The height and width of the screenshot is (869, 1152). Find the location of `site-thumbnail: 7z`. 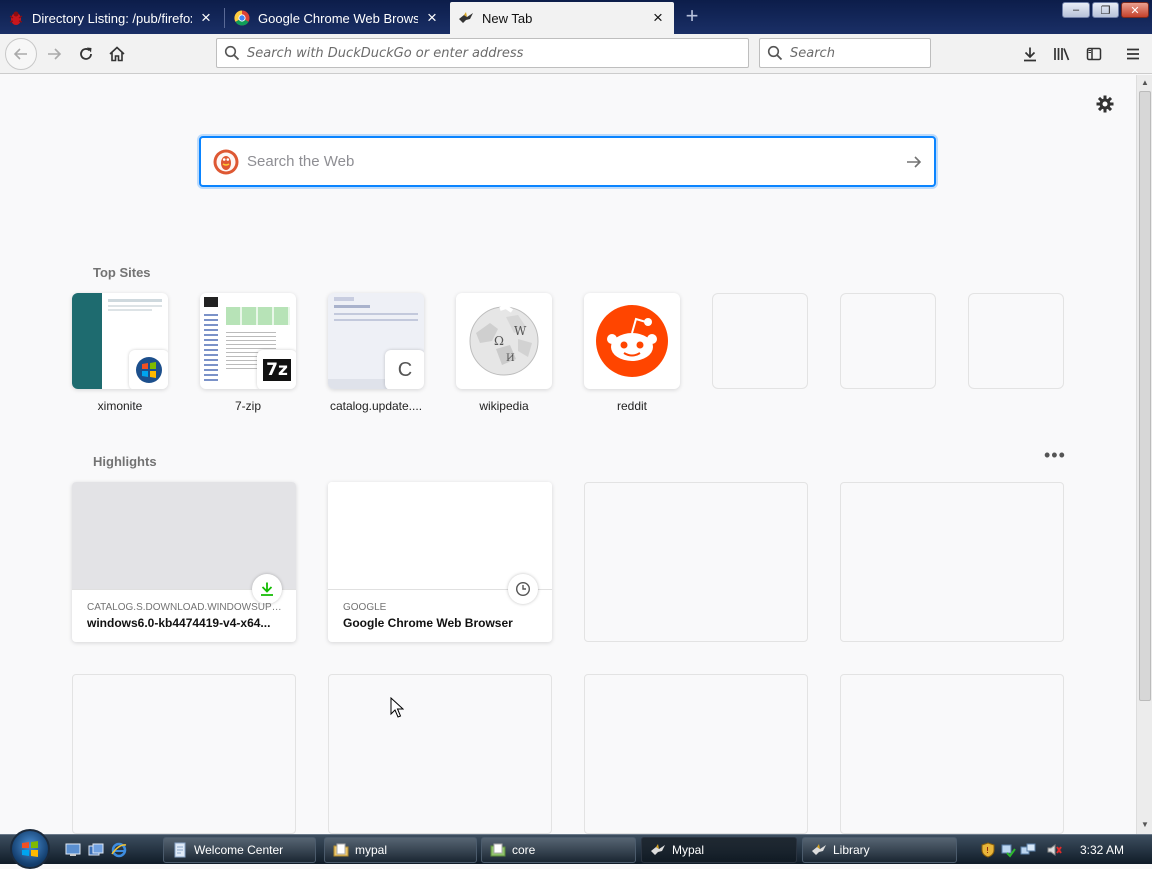

site-thumbnail: 7z is located at coordinates (248, 341).